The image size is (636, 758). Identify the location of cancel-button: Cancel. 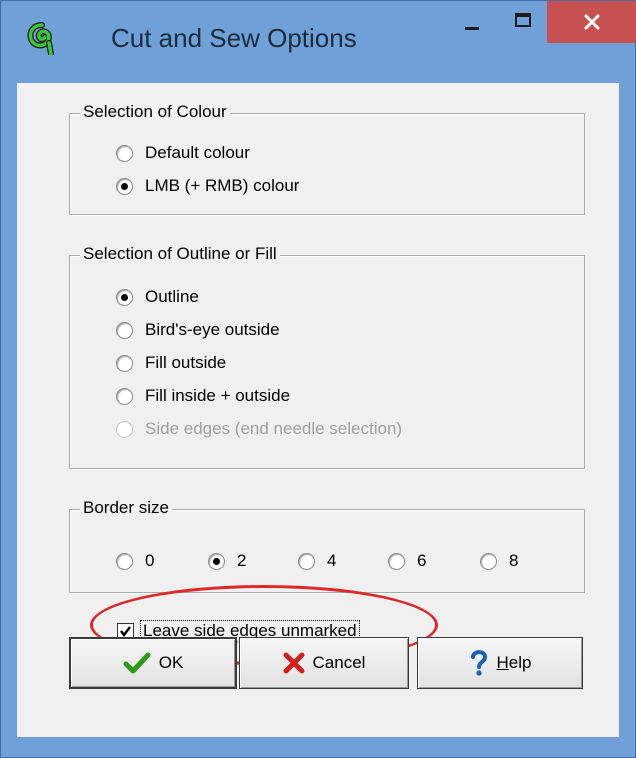
(324, 663).